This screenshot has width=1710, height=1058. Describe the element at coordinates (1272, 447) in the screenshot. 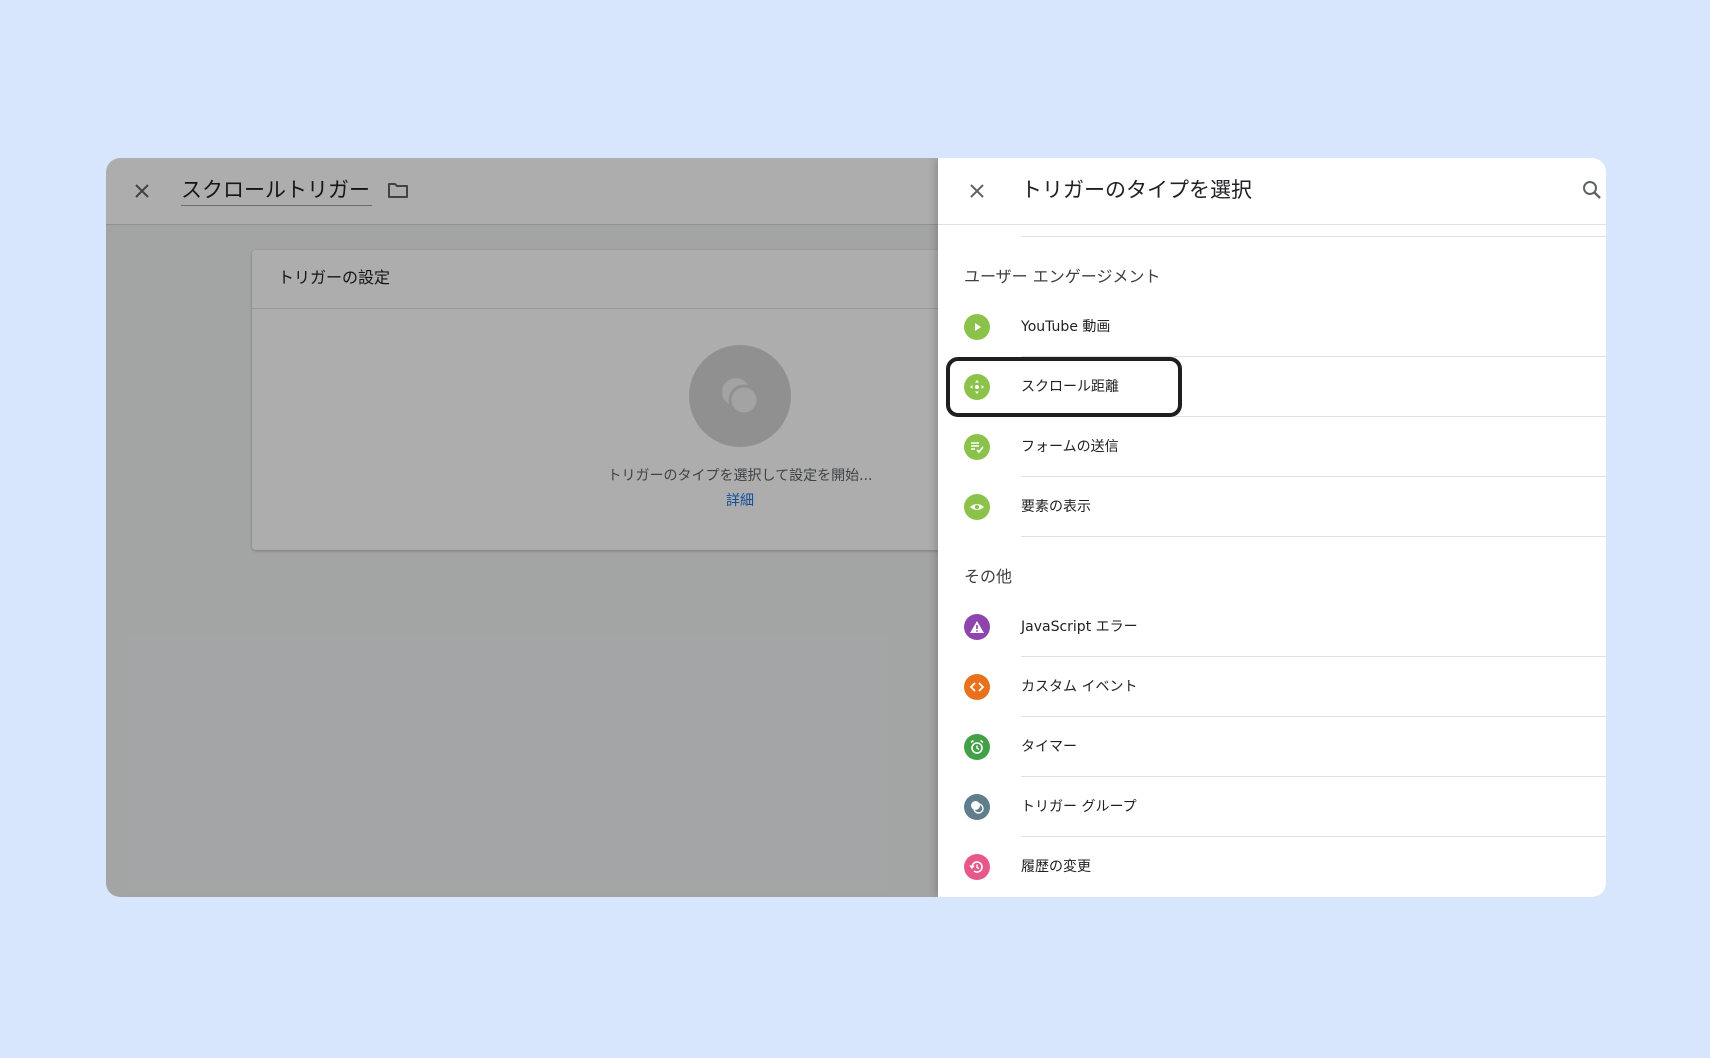

I see `trigger-type-form-submit: フォームの送信` at that location.